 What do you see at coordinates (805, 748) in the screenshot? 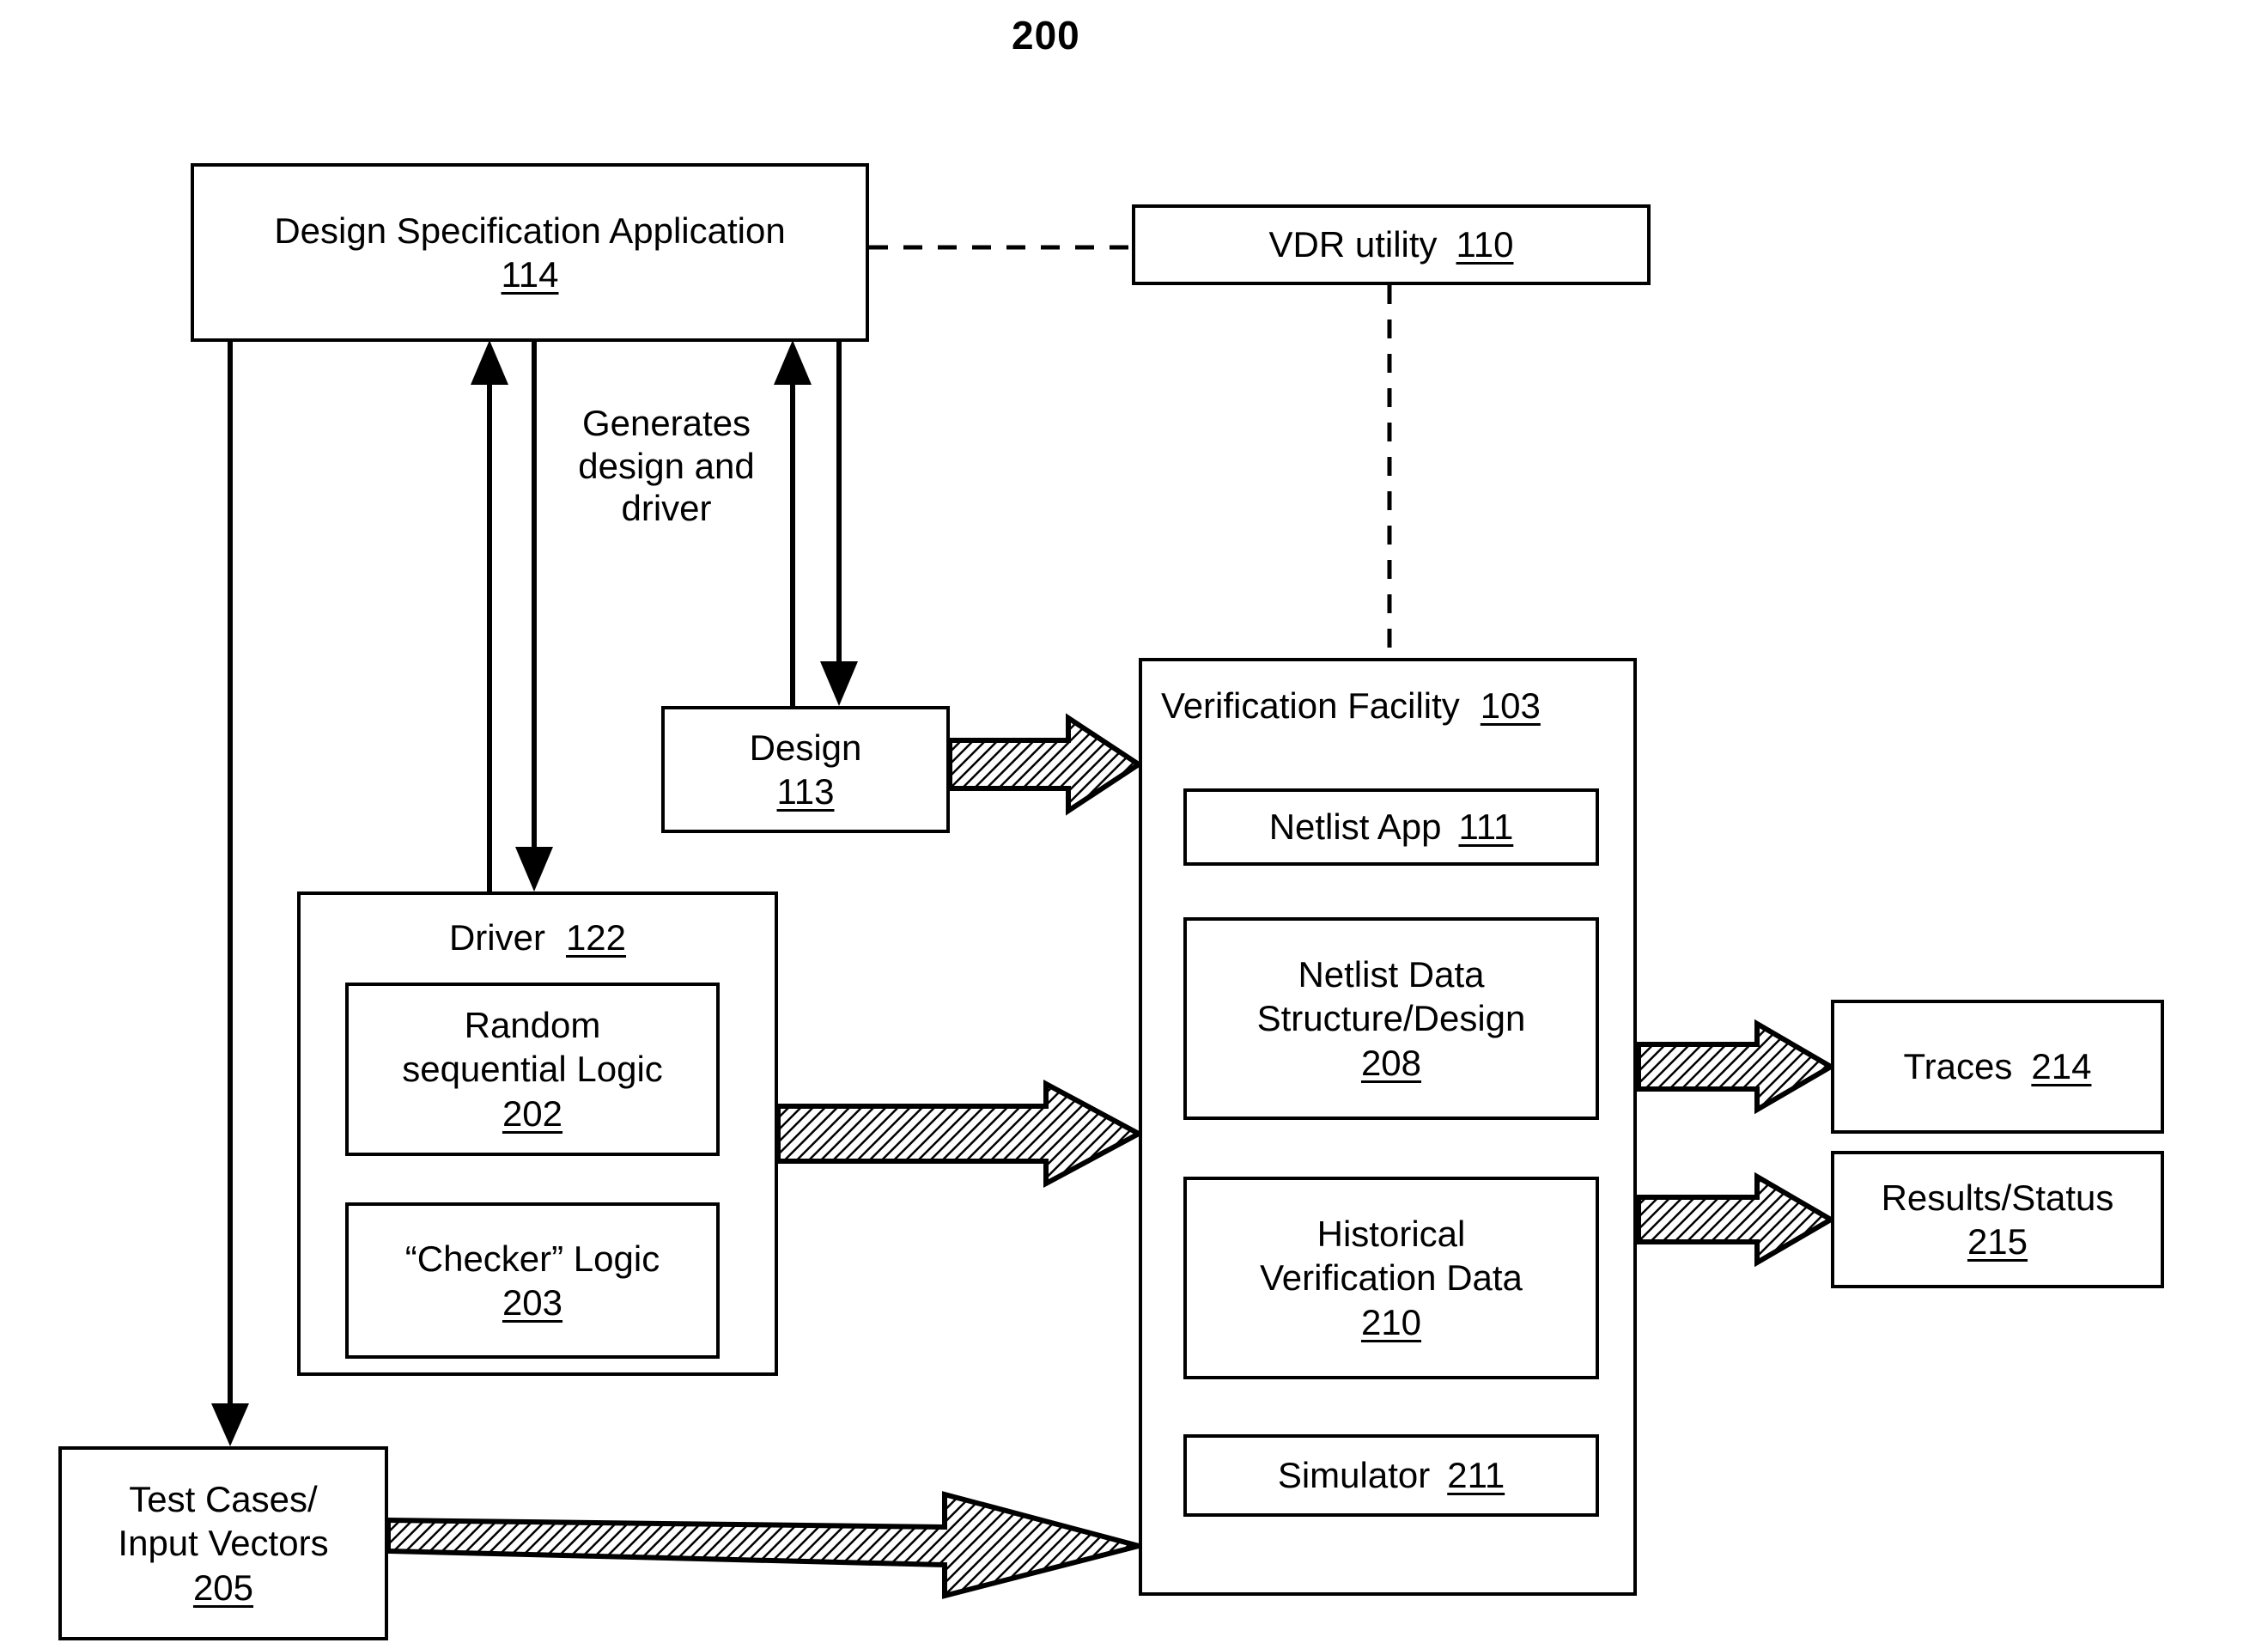
I see `node-design-label: Design` at bounding box center [805, 748].